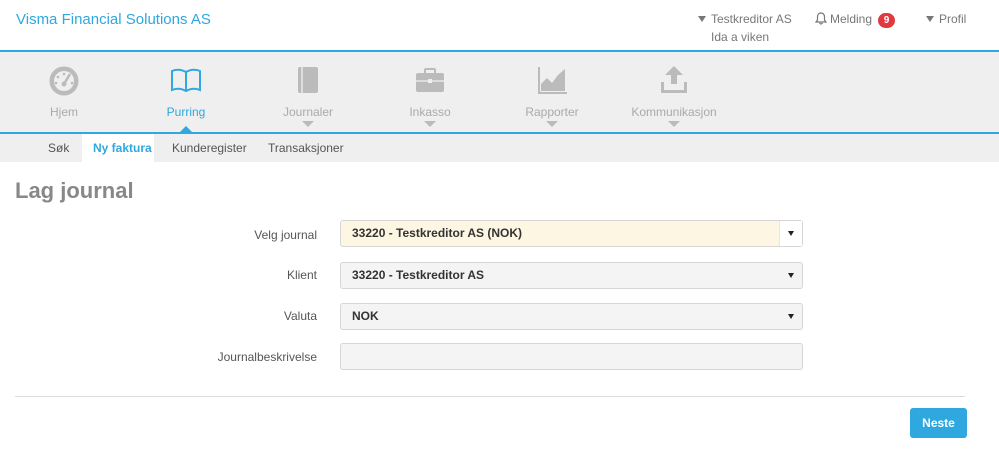 Image resolution: width=999 pixels, height=449 pixels. I want to click on dashboard-icon, so click(64, 81).